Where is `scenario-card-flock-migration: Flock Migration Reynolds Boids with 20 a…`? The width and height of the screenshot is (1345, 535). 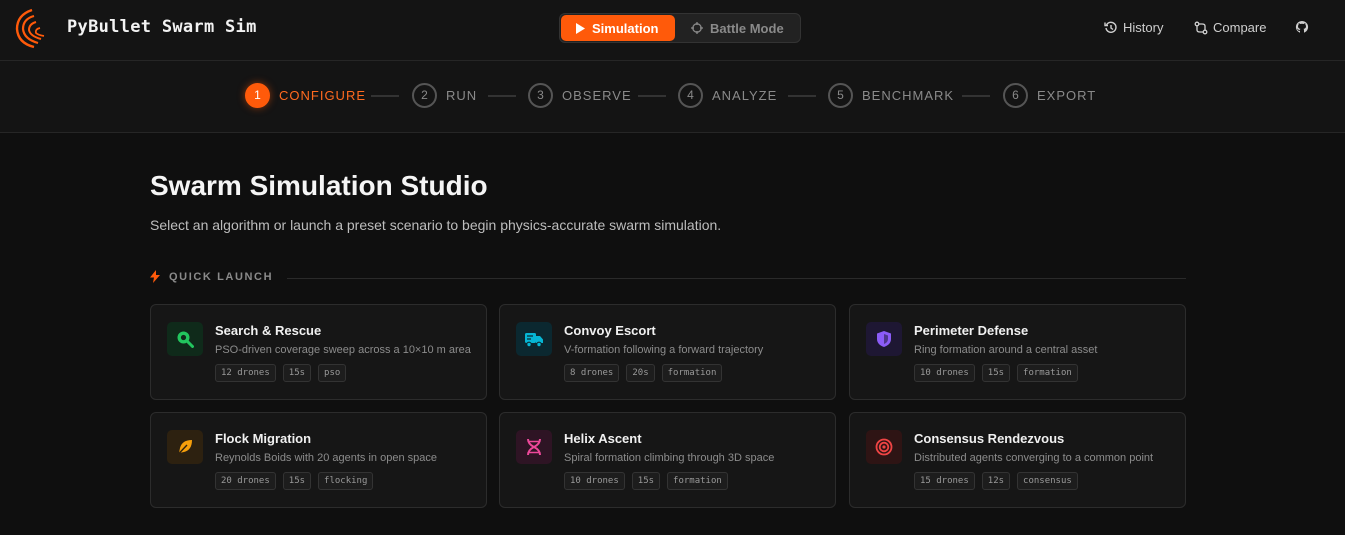
scenario-card-flock-migration: Flock Migration Reynolds Boids with 20 a… is located at coordinates (318, 460).